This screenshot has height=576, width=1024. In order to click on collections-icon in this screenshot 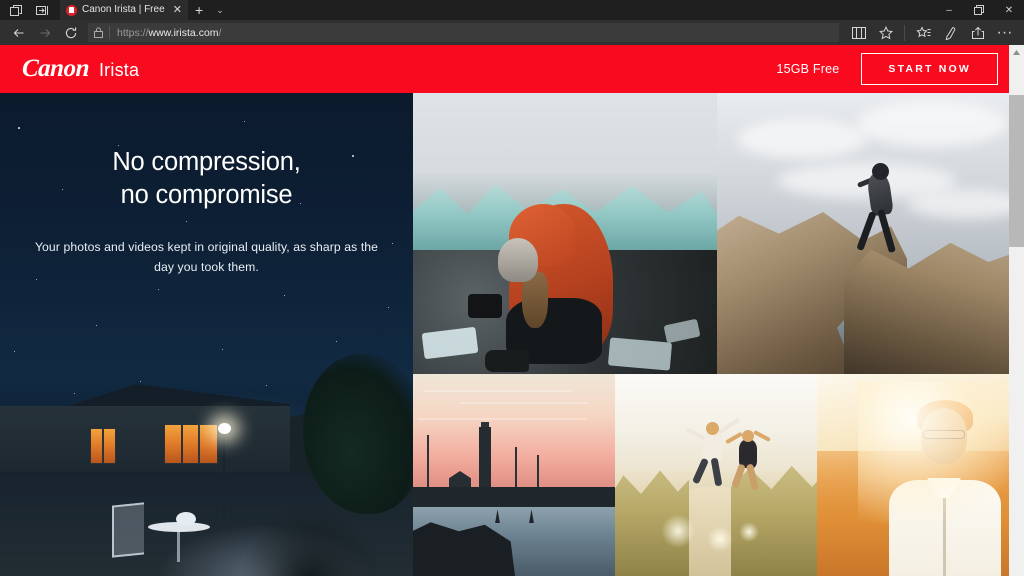, I will do `click(923, 32)`.